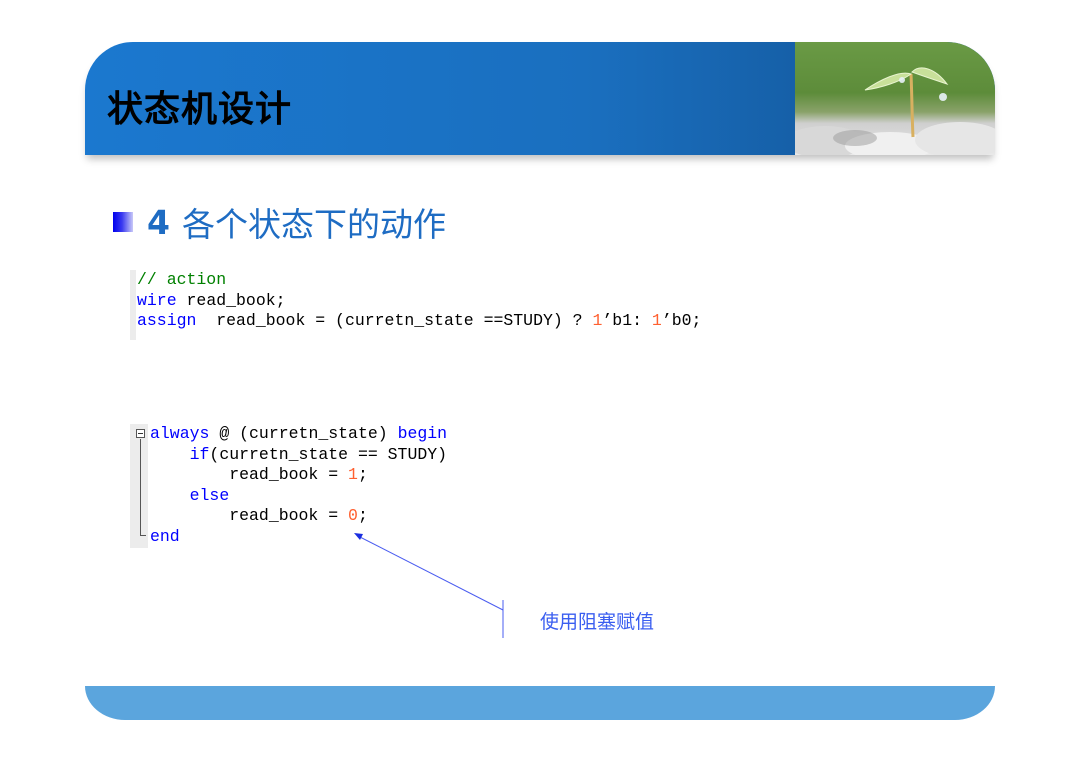 The width and height of the screenshot is (1080, 763). Describe the element at coordinates (430, 573) in the screenshot. I see `callout-arrow-line` at that location.